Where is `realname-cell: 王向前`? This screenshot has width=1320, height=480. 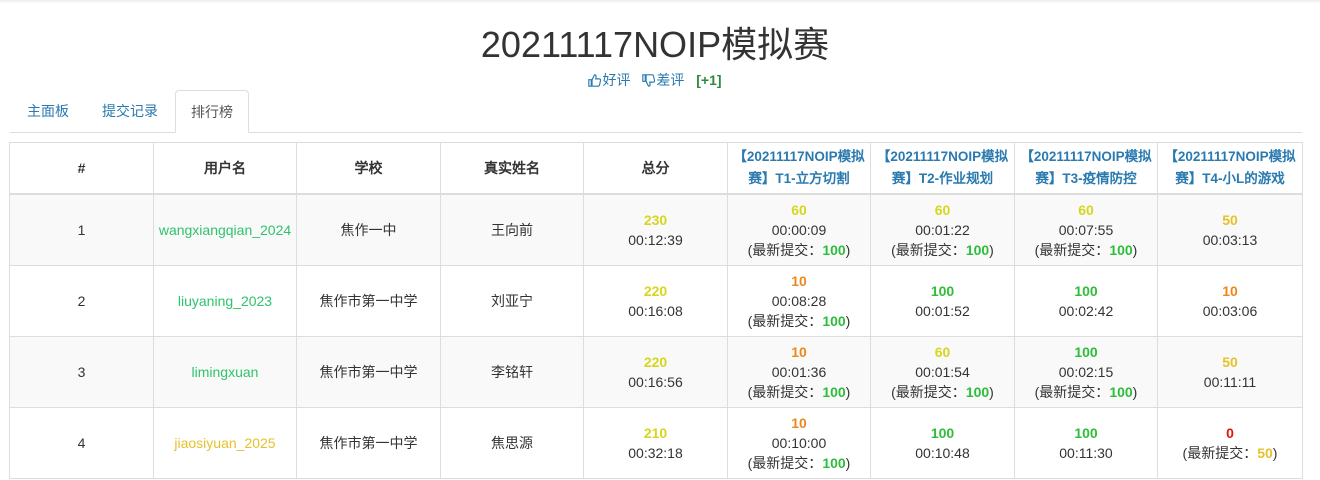
realname-cell: 王向前 is located at coordinates (512, 229).